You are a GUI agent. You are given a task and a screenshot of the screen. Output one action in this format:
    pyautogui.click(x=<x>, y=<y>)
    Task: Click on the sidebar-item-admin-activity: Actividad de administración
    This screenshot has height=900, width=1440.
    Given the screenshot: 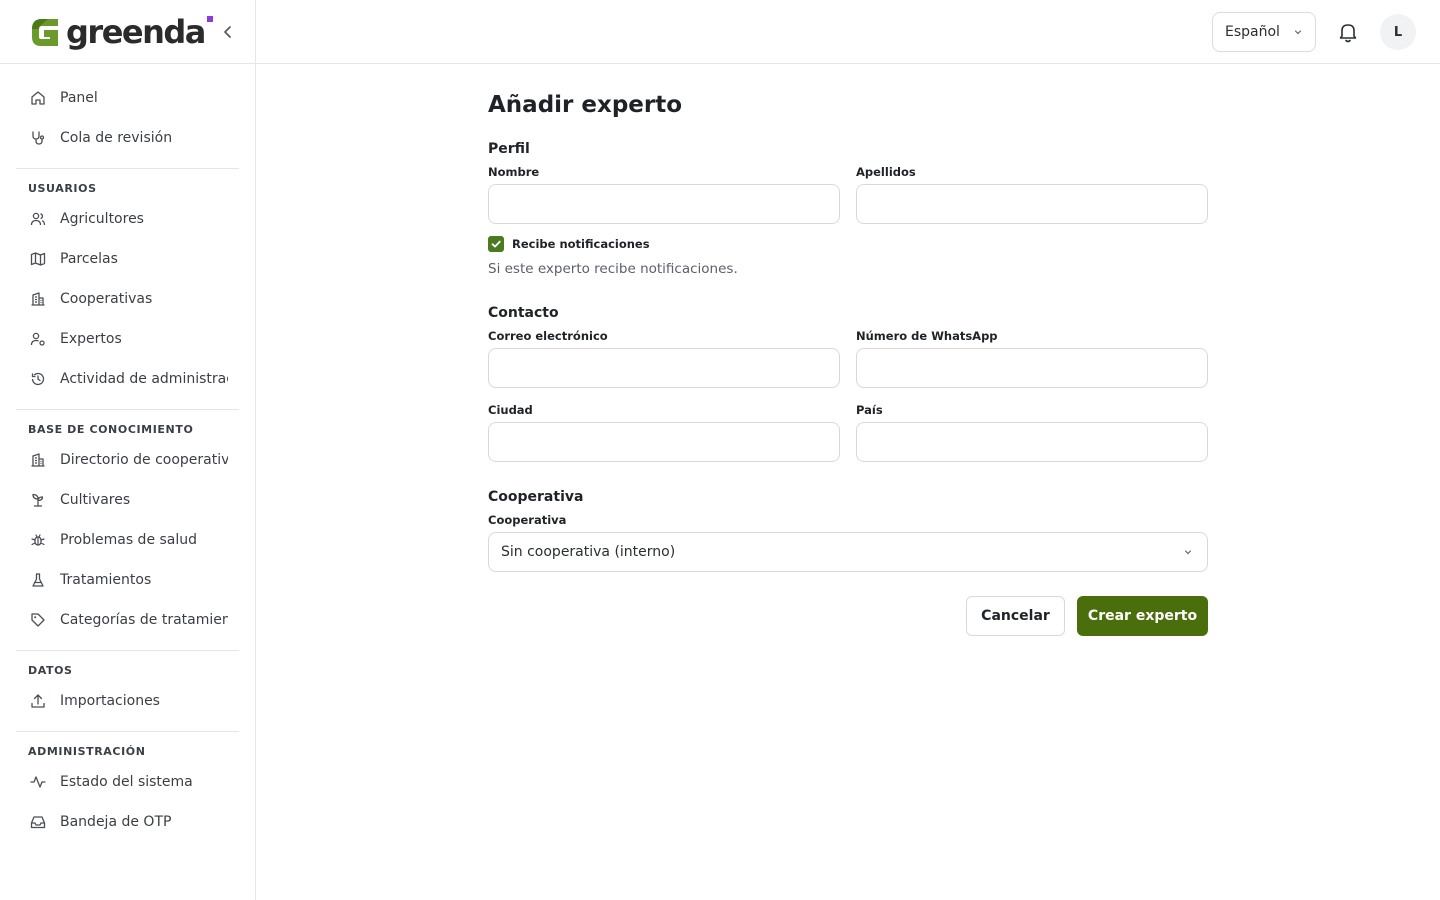 What is the action you would take?
    pyautogui.click(x=127, y=379)
    